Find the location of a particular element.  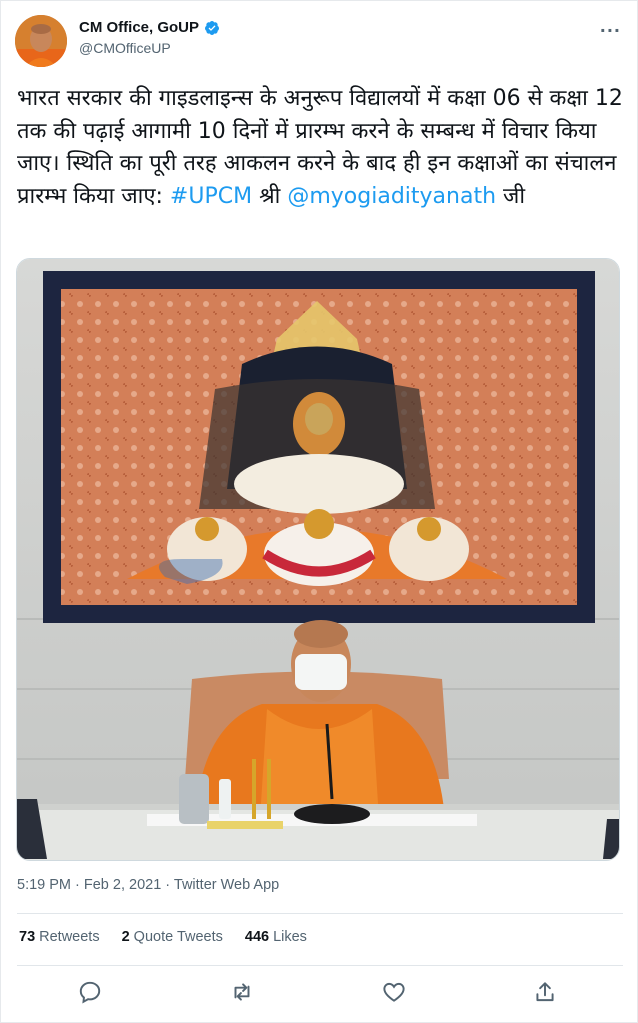

author-avatar is located at coordinates (41, 41).